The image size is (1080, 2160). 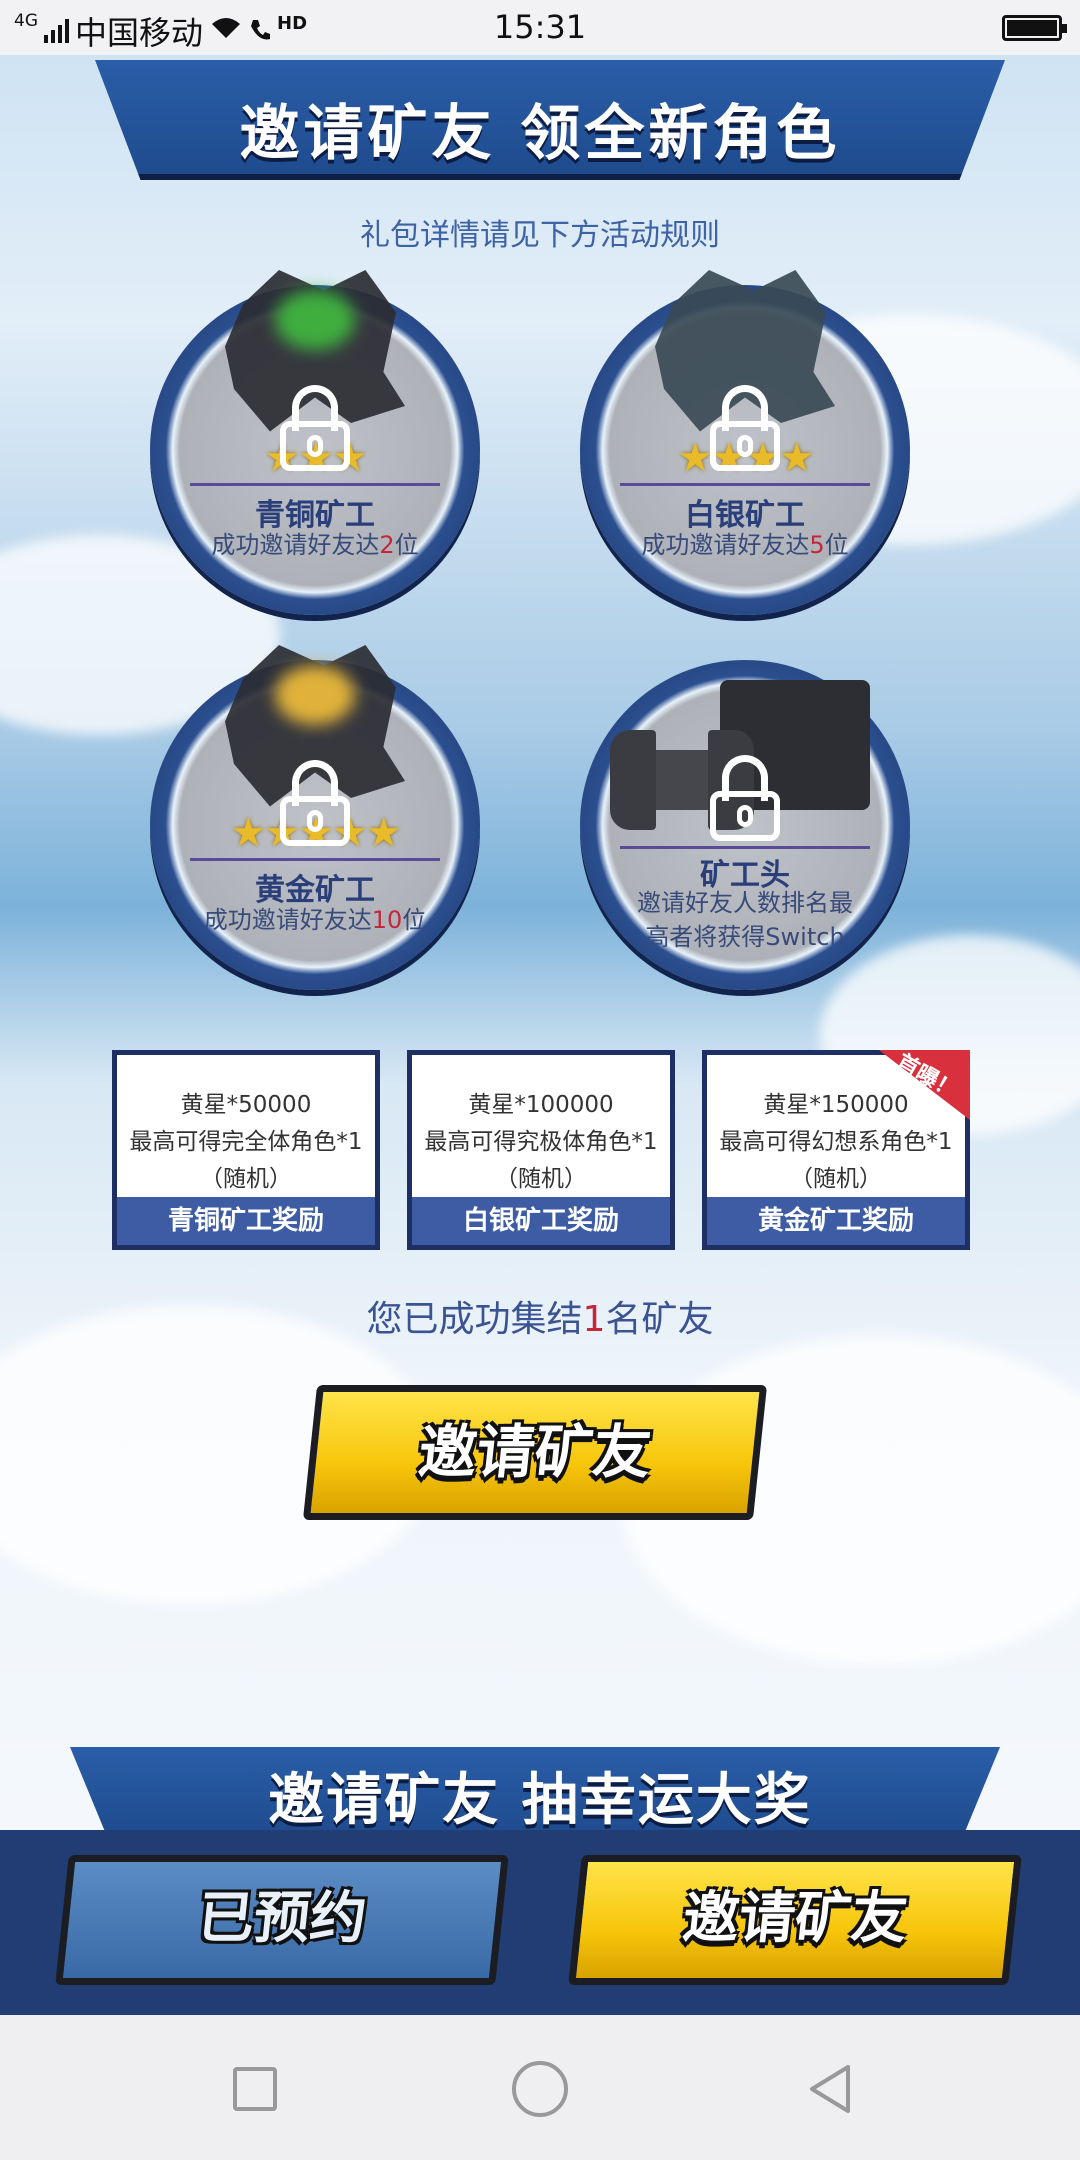 I want to click on reserved-button: 已预约, so click(x=282, y=1920).